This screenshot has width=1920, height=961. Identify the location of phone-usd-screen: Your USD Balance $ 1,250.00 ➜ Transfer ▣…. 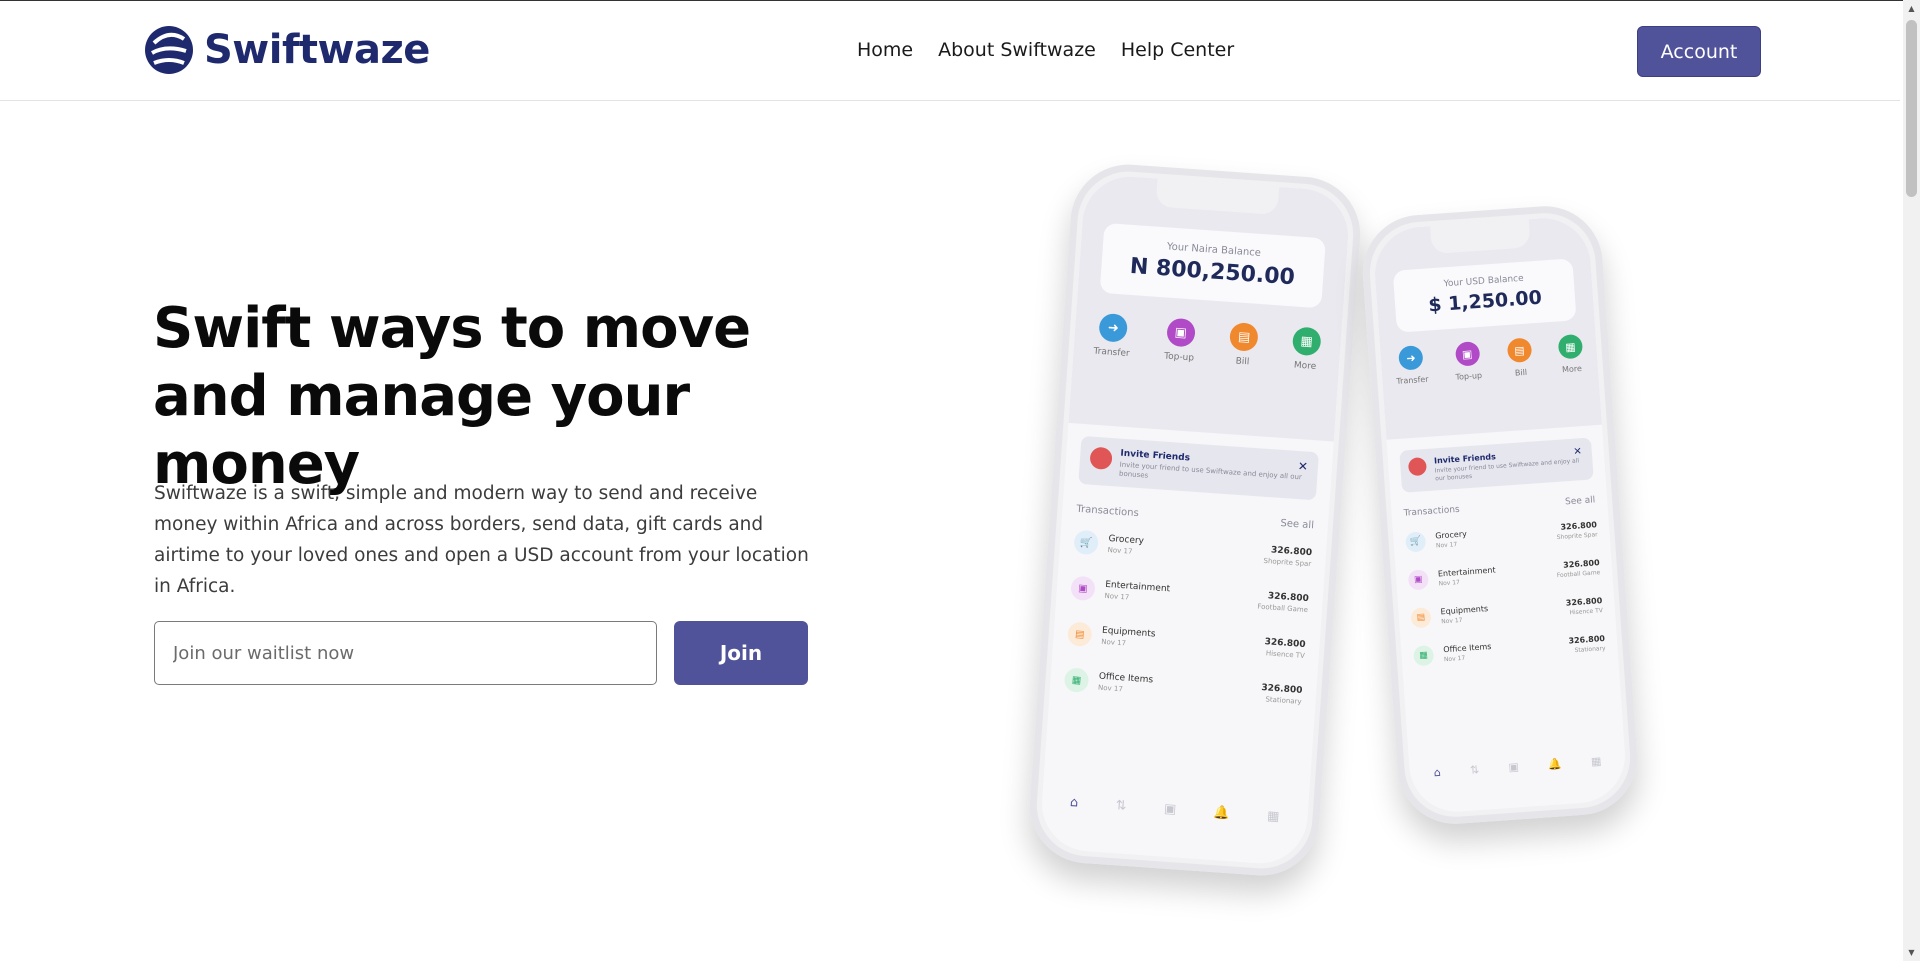
(1500, 515).